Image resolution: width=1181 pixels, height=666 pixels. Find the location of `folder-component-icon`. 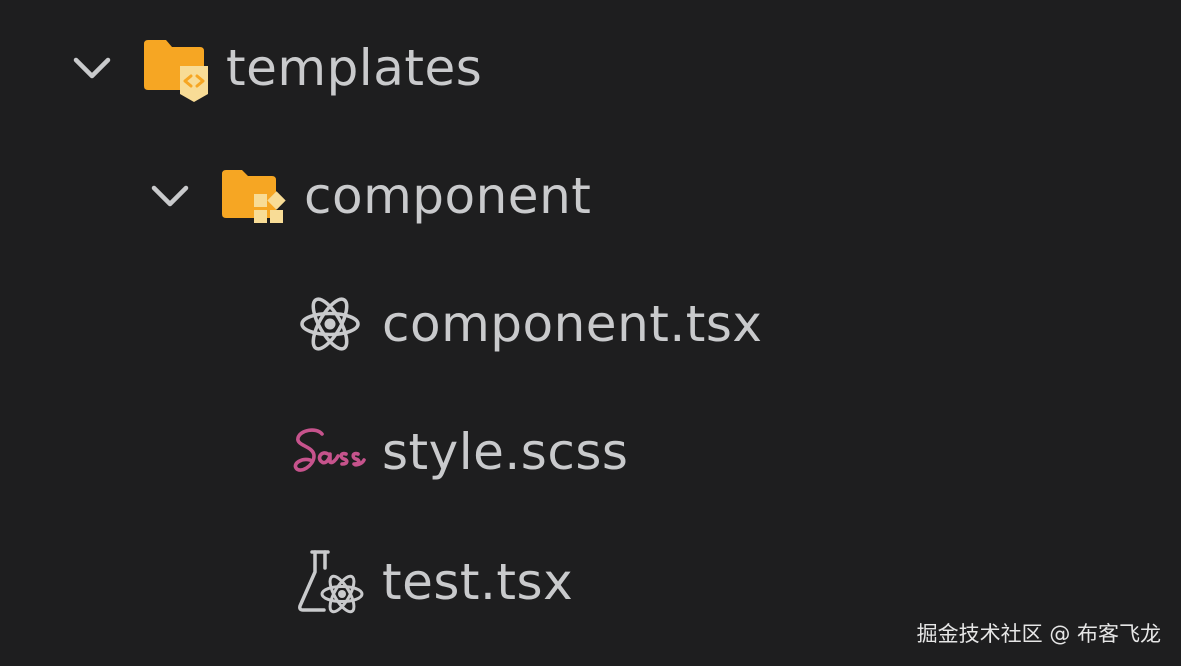

folder-component-icon is located at coordinates (255, 196).